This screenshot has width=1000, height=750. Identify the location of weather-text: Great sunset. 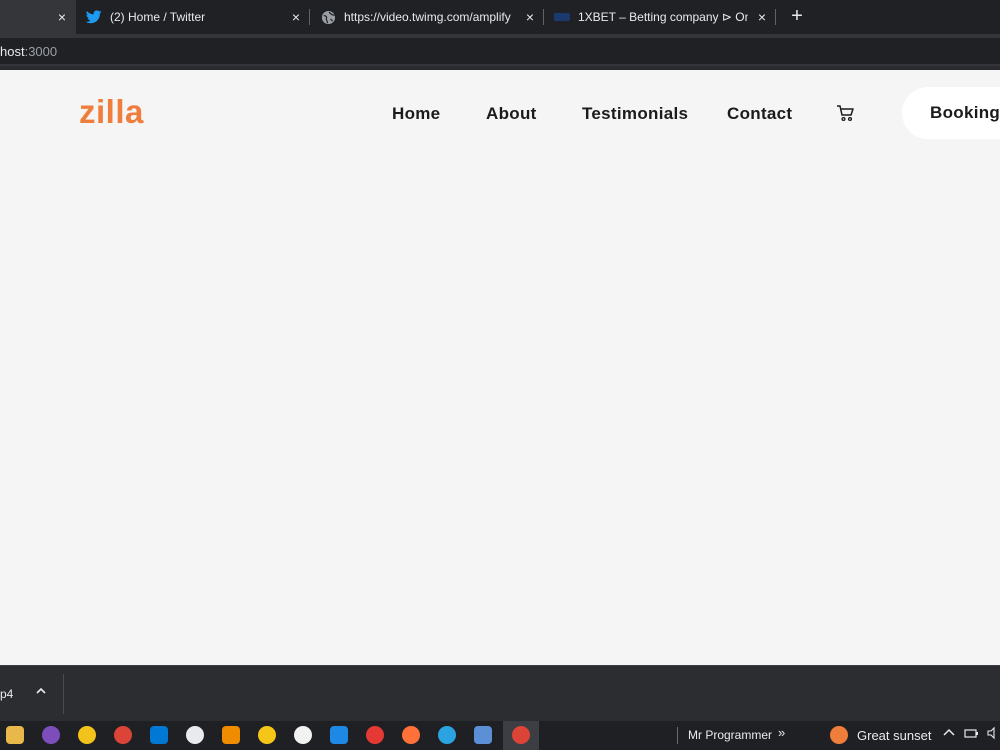
(894, 735).